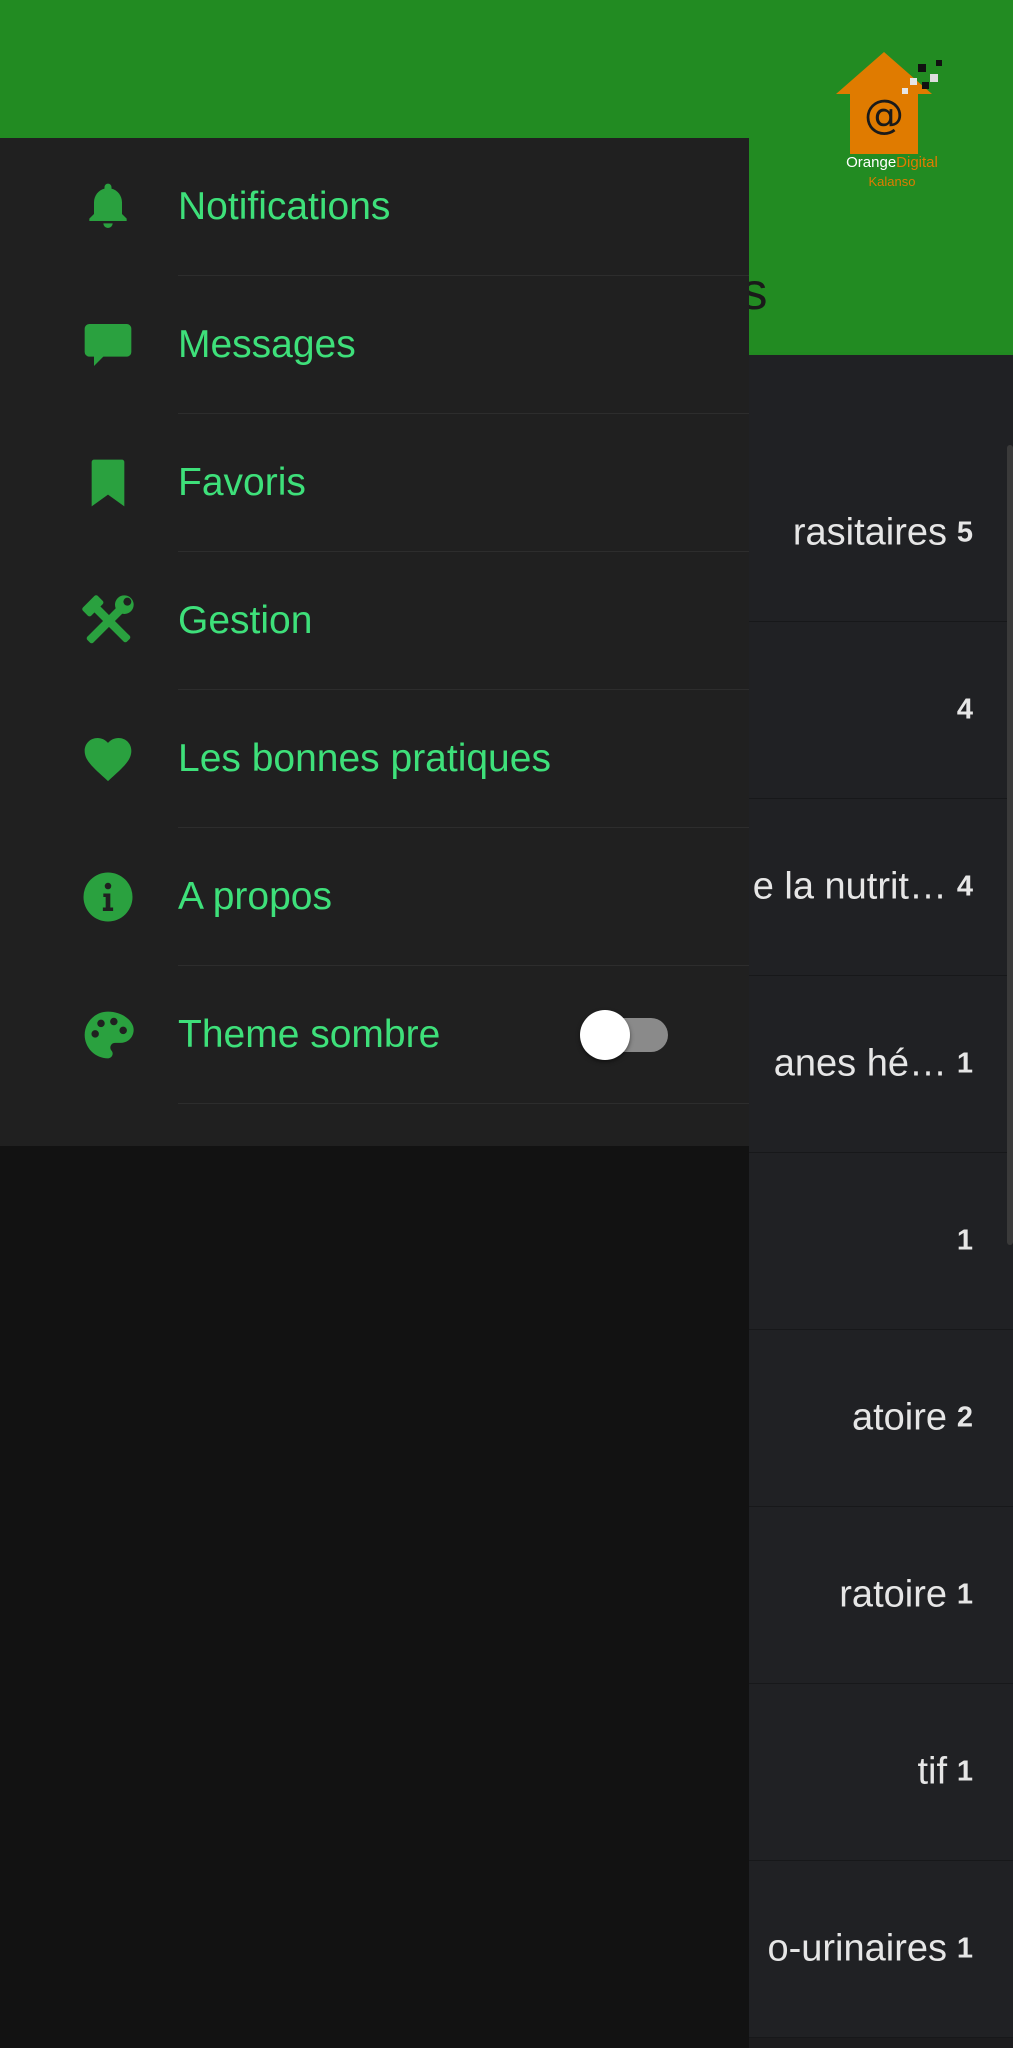 The width and height of the screenshot is (1013, 2048). What do you see at coordinates (108, 1035) in the screenshot?
I see `palette-icon` at bounding box center [108, 1035].